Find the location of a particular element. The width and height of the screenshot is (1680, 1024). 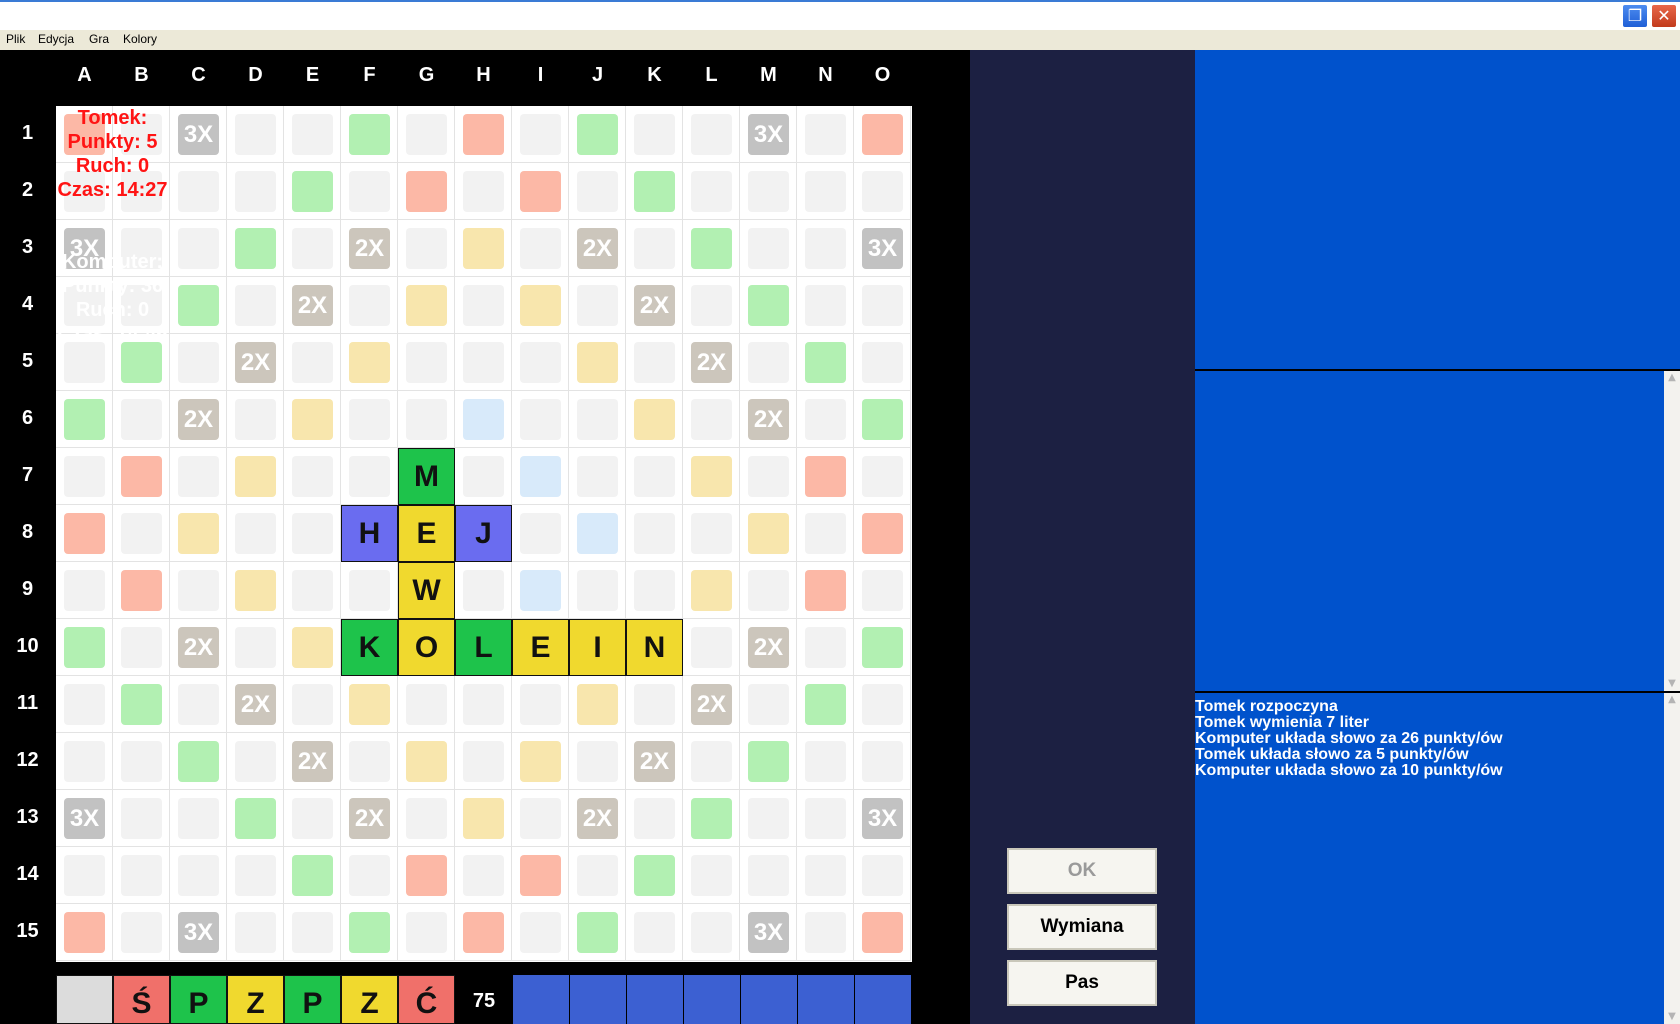

restore-window-button: ❐ is located at coordinates (1635, 16).